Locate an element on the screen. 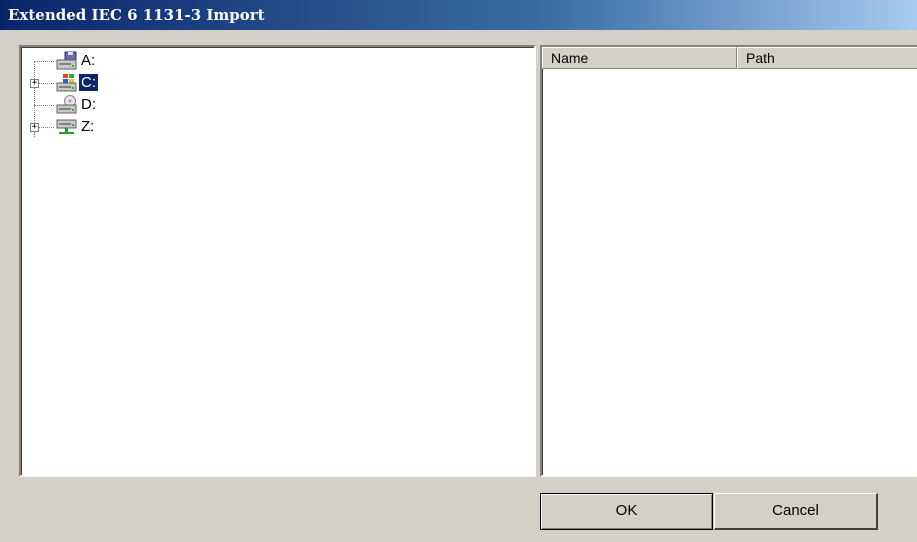 The image size is (917, 542). tree-item-z-drive: Z: is located at coordinates (81, 127).